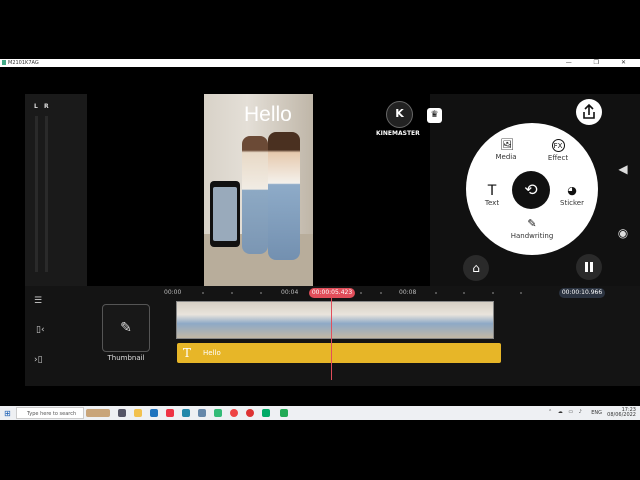  I want to click on app-icon, so click(4, 62).